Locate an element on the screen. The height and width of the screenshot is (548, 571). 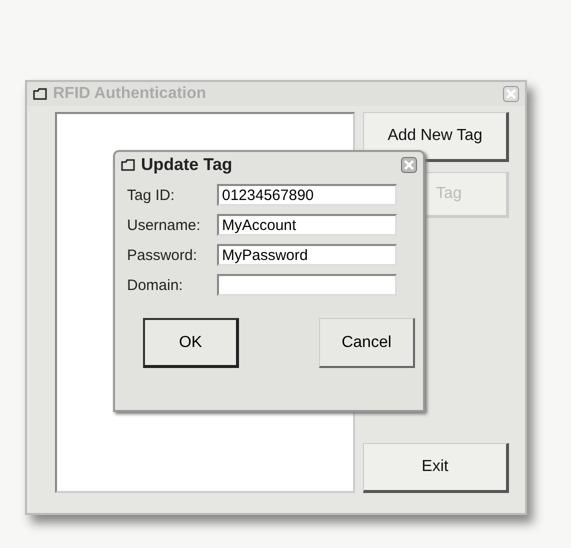
dialog-title: Update Tag is located at coordinates (187, 165).